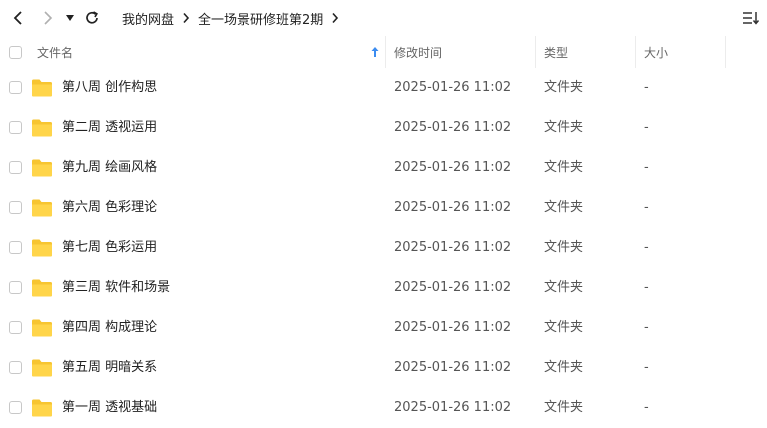 Image resolution: width=767 pixels, height=428 pixels. Describe the element at coordinates (109, 368) in the screenshot. I see `file-name: 第五周 明暗关系` at that location.